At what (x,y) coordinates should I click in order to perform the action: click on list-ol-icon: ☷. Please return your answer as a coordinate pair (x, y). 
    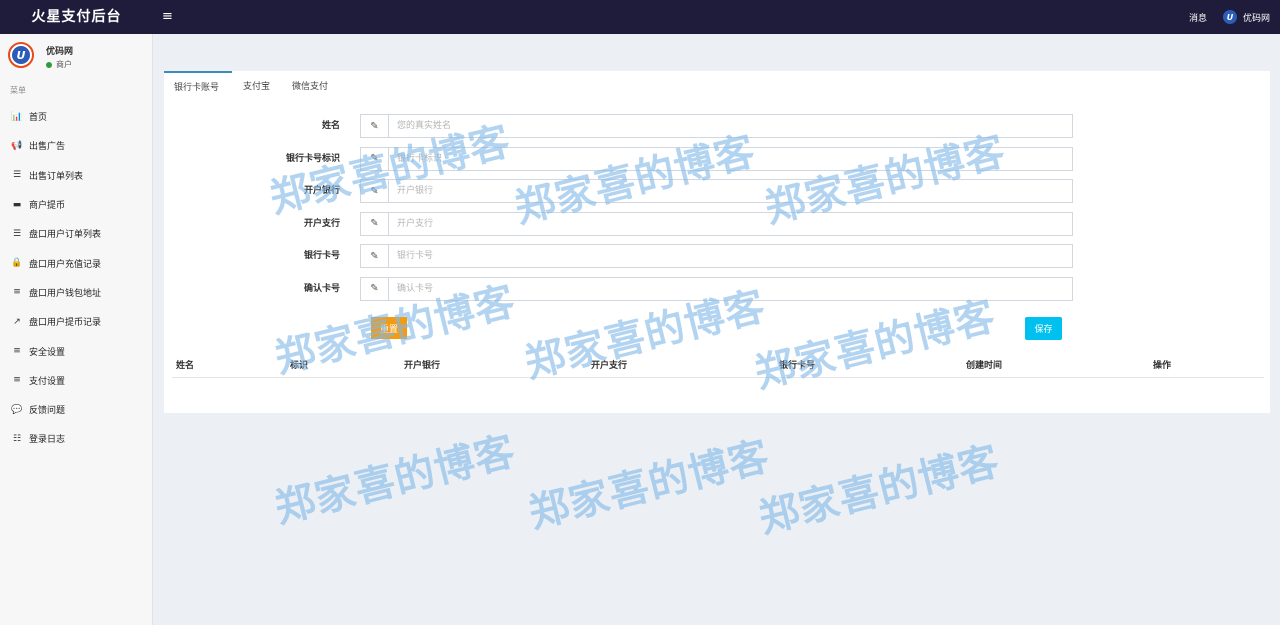
    Looking at the image, I should click on (17, 438).